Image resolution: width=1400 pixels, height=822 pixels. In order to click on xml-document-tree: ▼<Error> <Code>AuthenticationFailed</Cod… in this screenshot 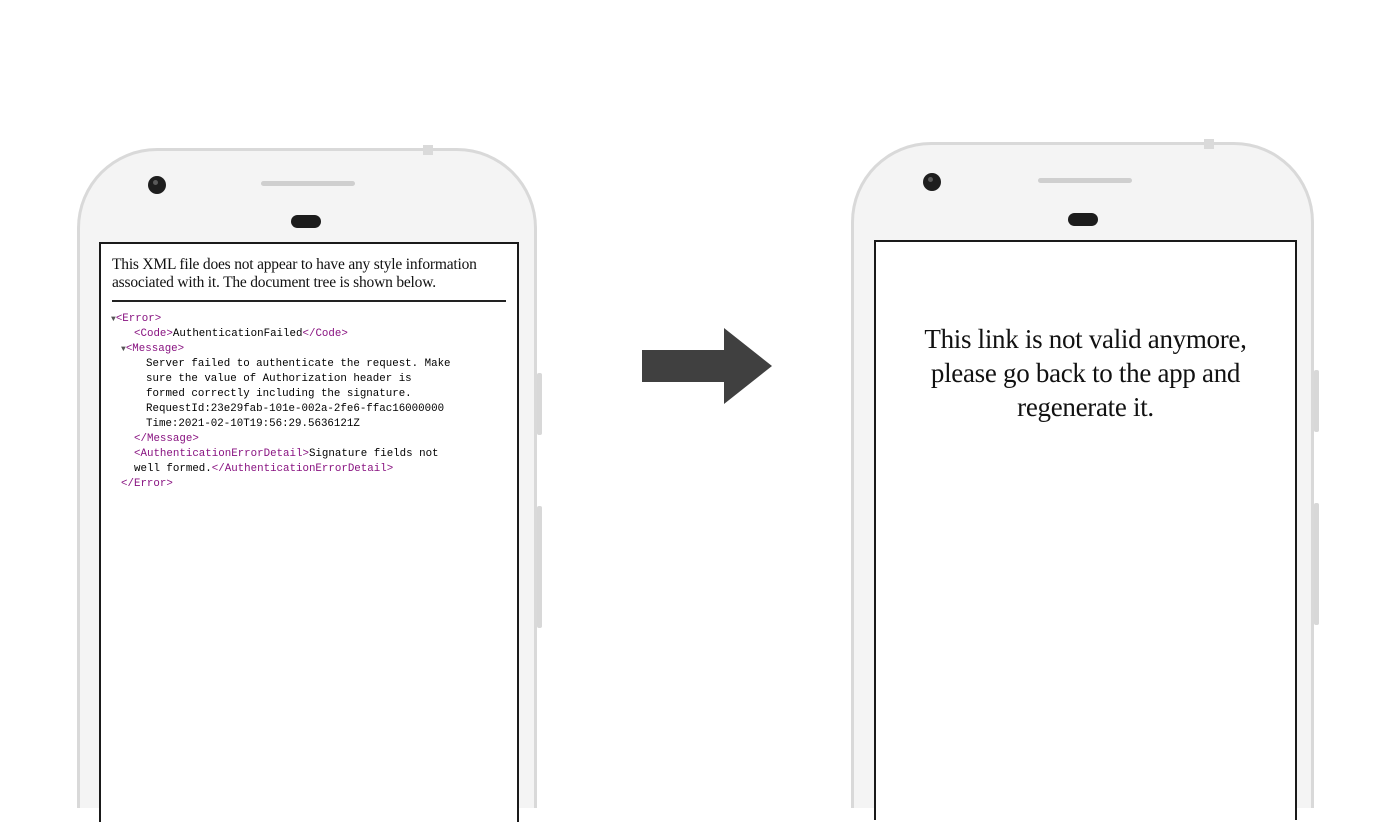, I will do `click(314, 402)`.